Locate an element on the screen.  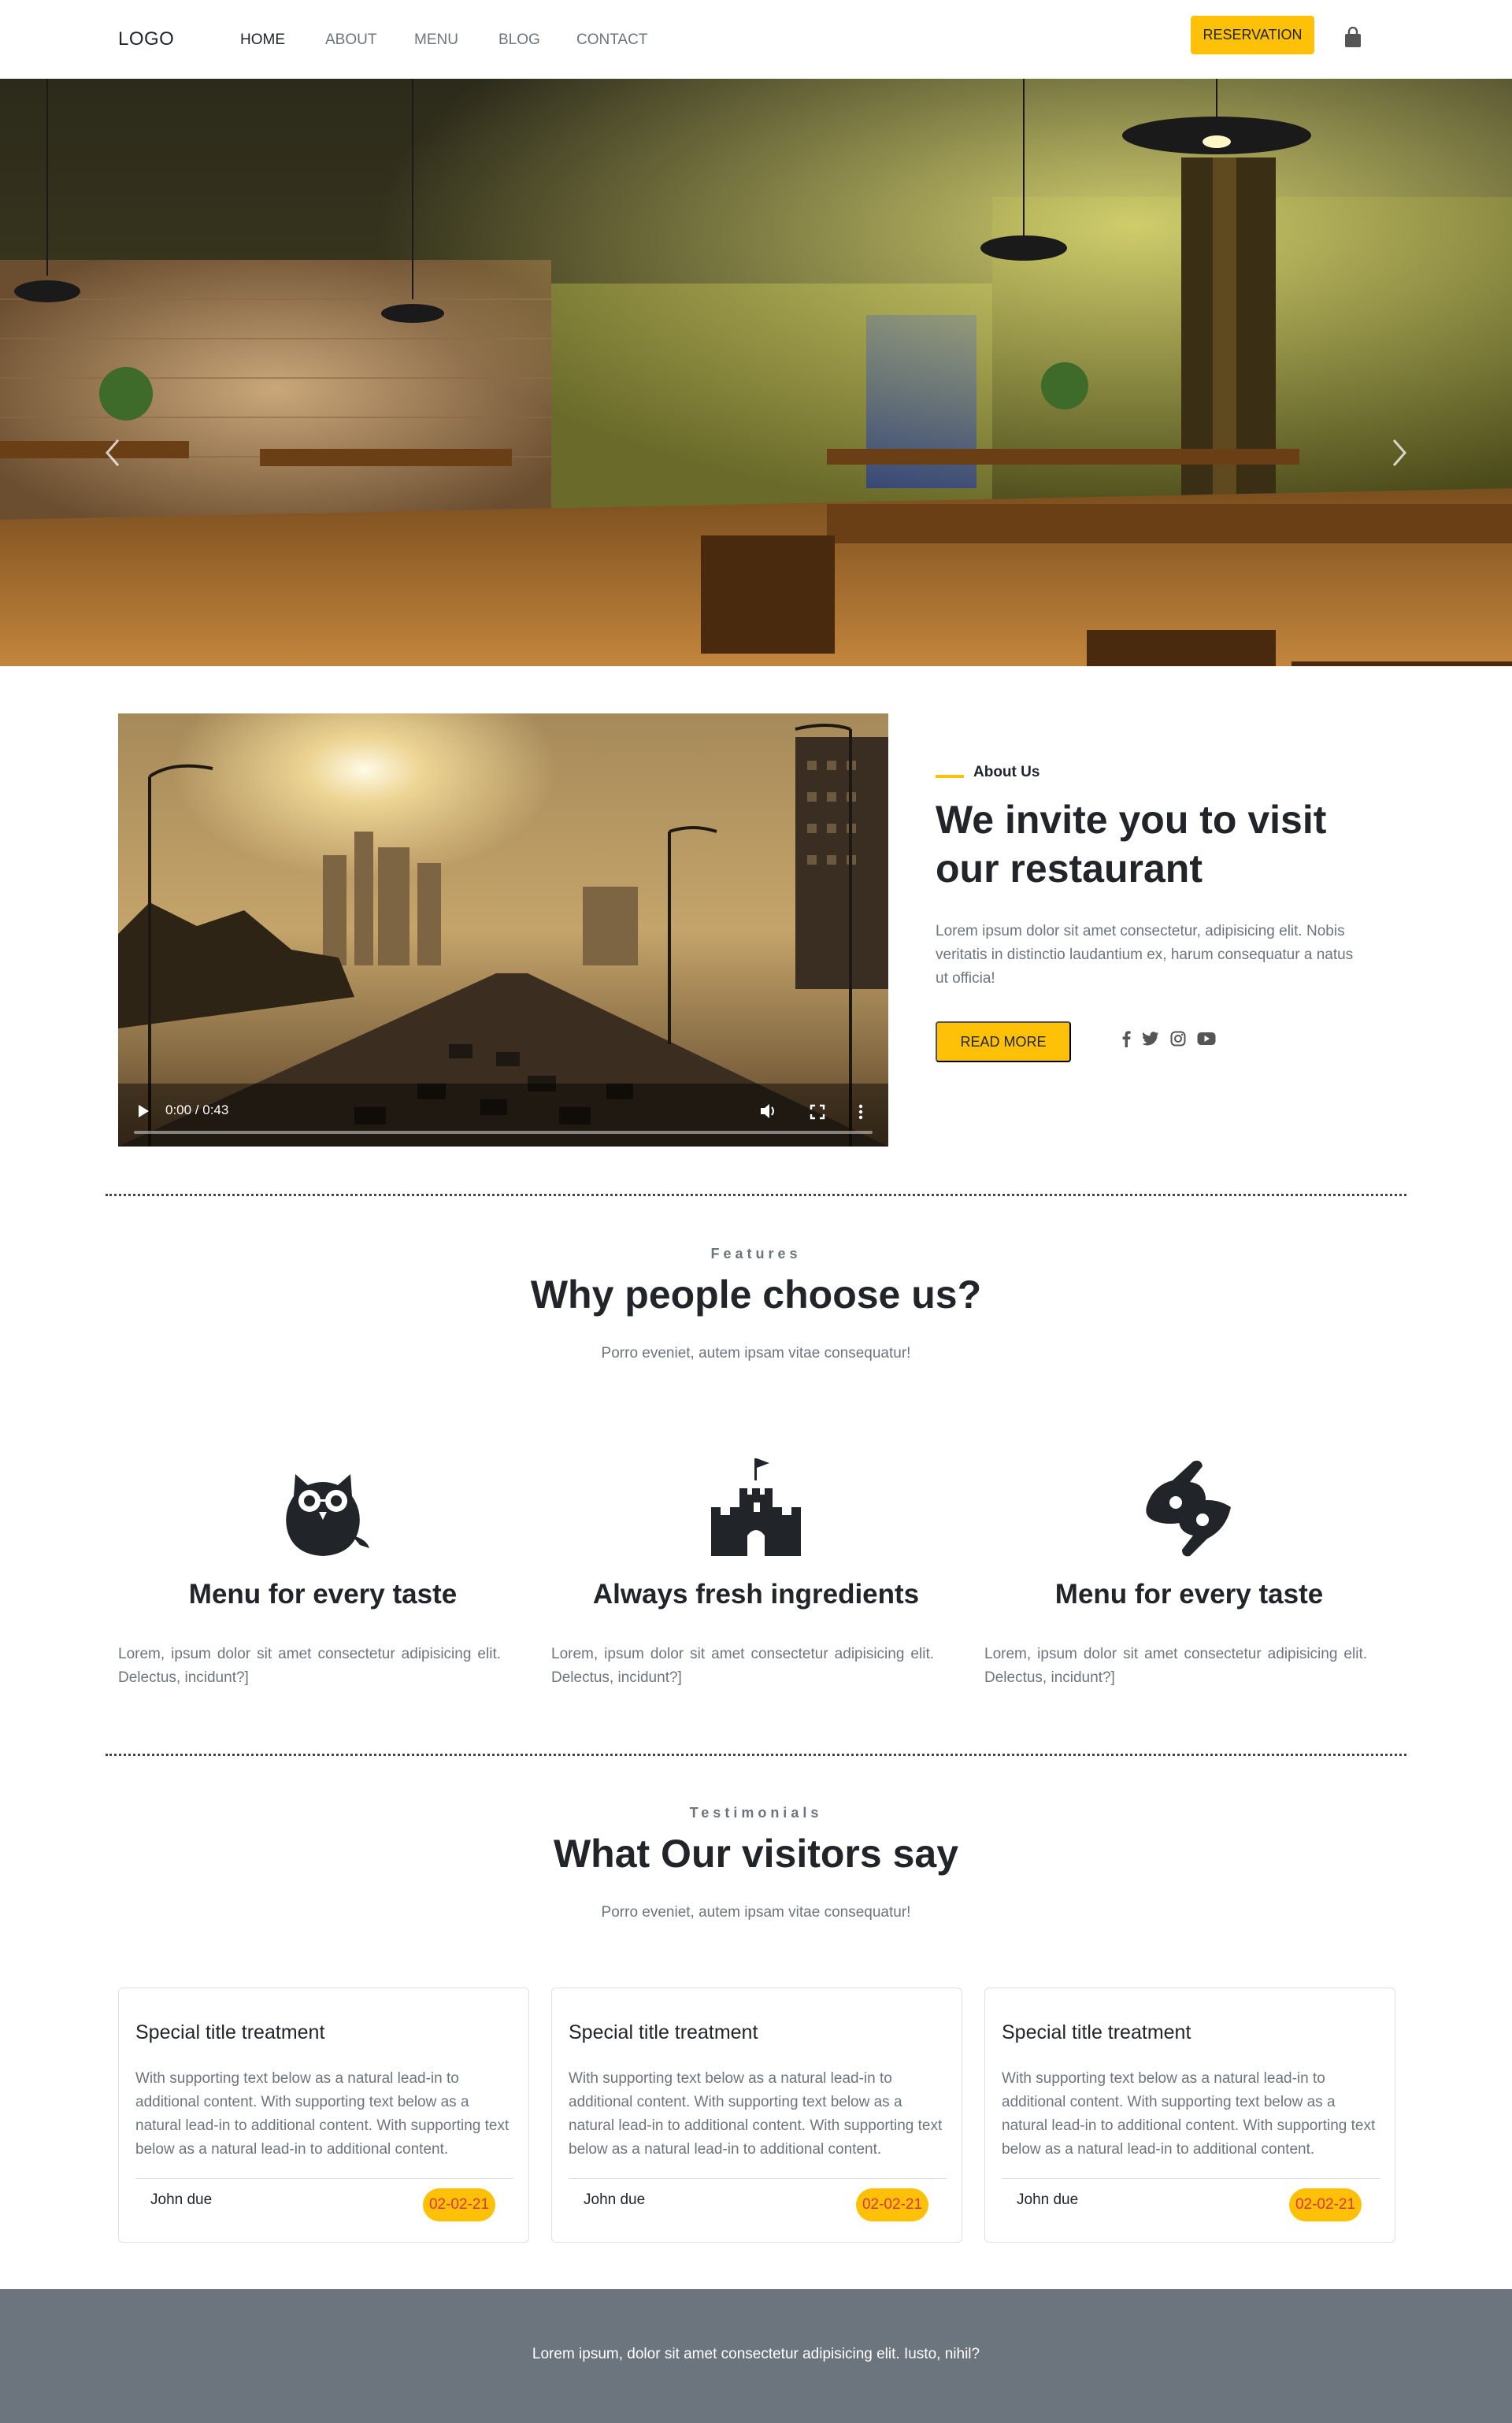
carousel-next-arrow is located at coordinates (1399, 453).